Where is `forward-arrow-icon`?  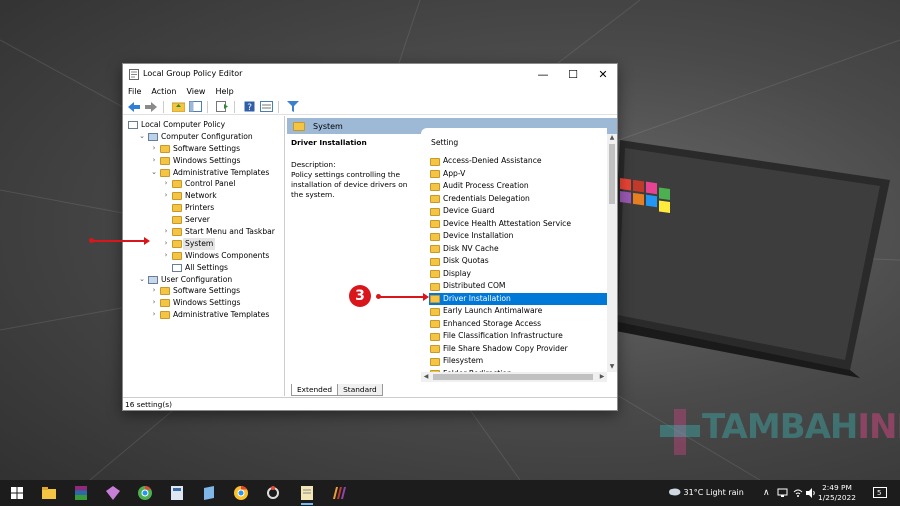
forward-arrow-icon is located at coordinates (151, 106).